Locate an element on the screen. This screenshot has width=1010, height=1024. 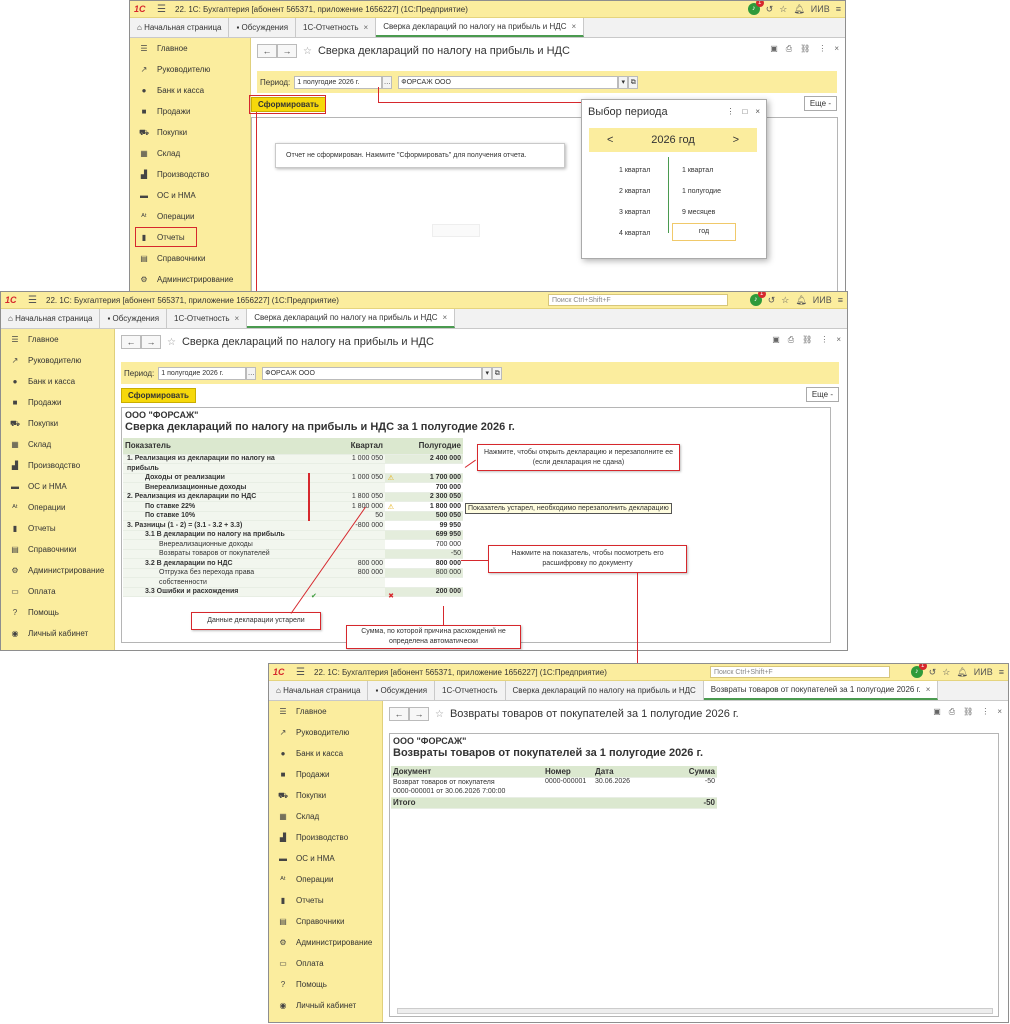
menu-icon: ☰ is located at coordinates (301, 672).